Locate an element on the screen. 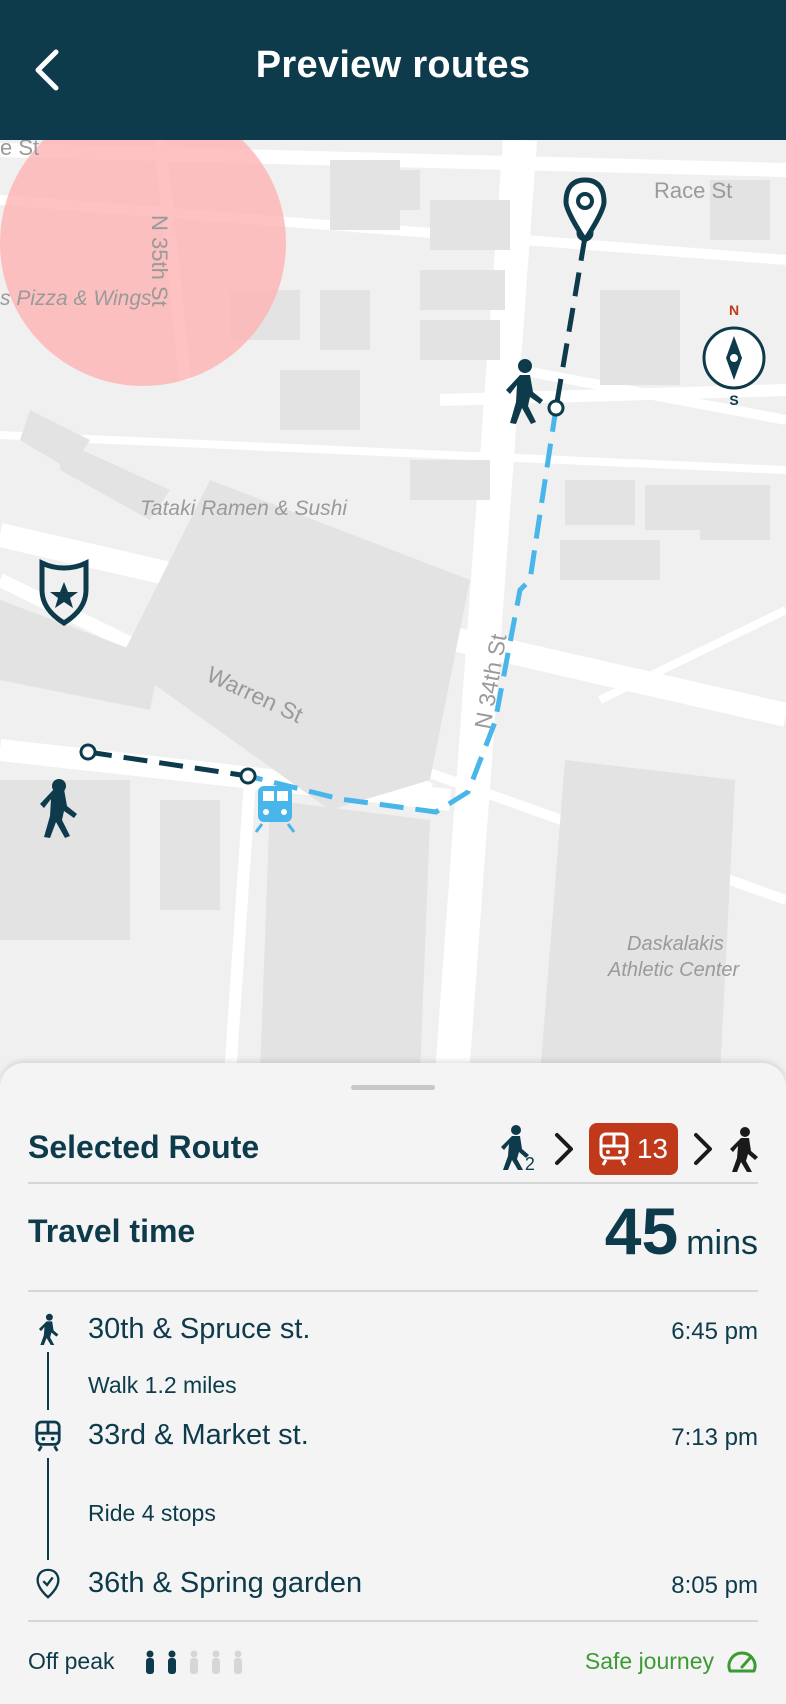  step-place: 30th & Spruce st. is located at coordinates (199, 1329).